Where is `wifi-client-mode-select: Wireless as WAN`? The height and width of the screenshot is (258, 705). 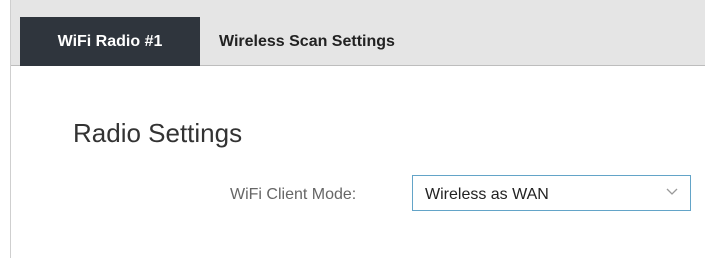 wifi-client-mode-select: Wireless as WAN is located at coordinates (551, 193).